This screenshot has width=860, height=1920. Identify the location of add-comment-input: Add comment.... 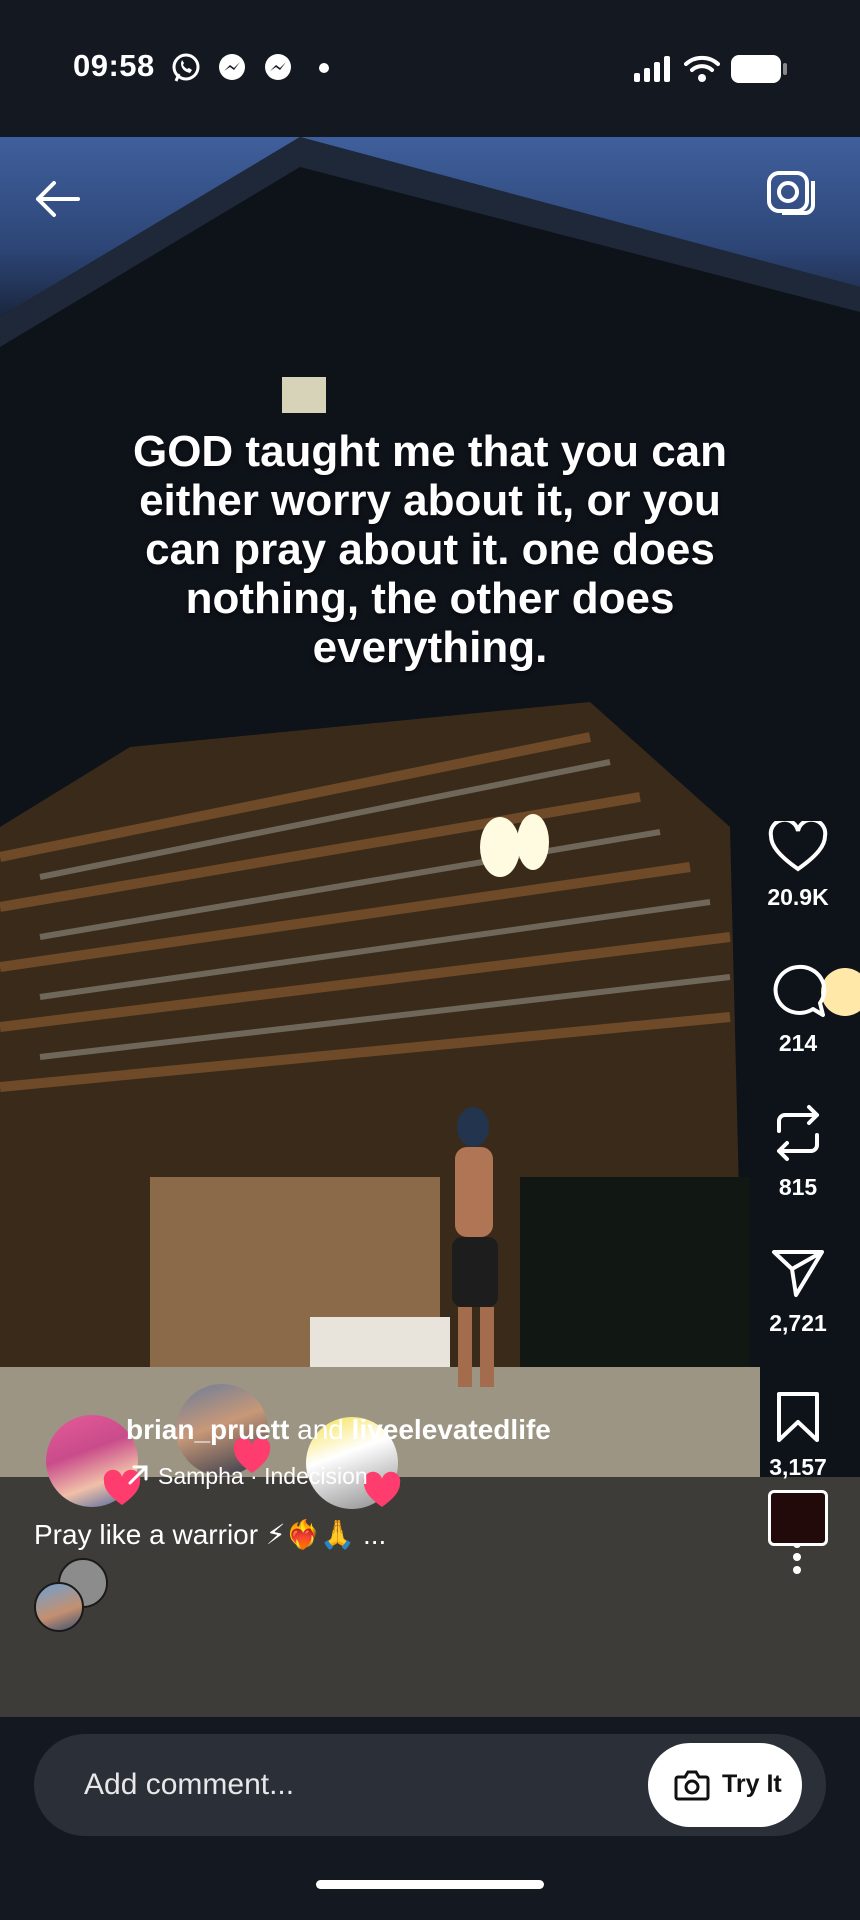
(189, 1785).